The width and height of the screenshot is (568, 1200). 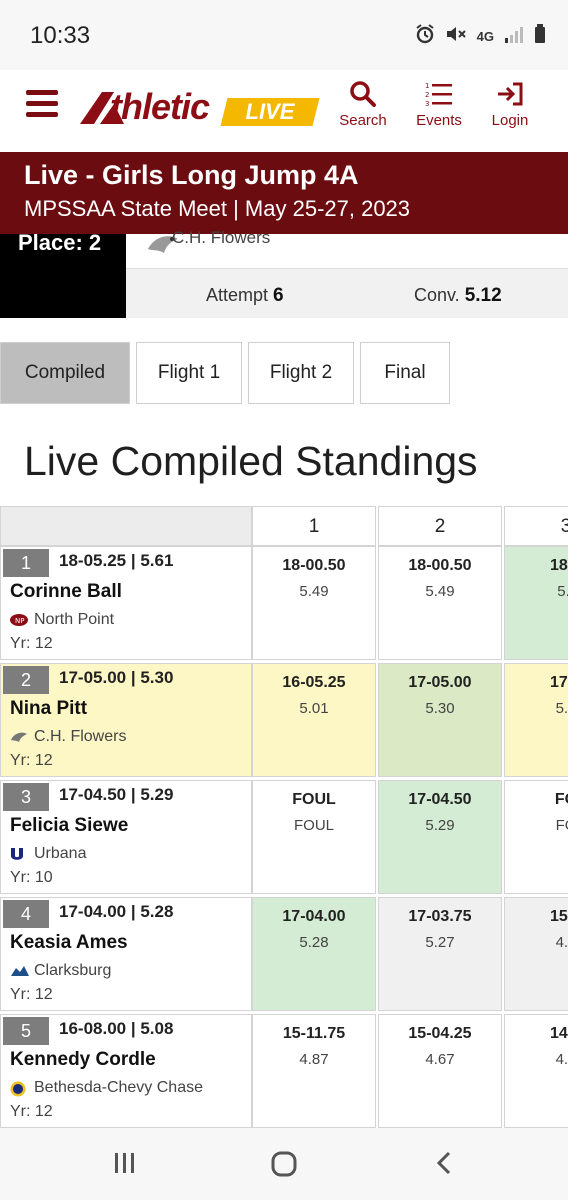 I want to click on attempt-ft: 15-11.75, so click(x=314, y=1033).